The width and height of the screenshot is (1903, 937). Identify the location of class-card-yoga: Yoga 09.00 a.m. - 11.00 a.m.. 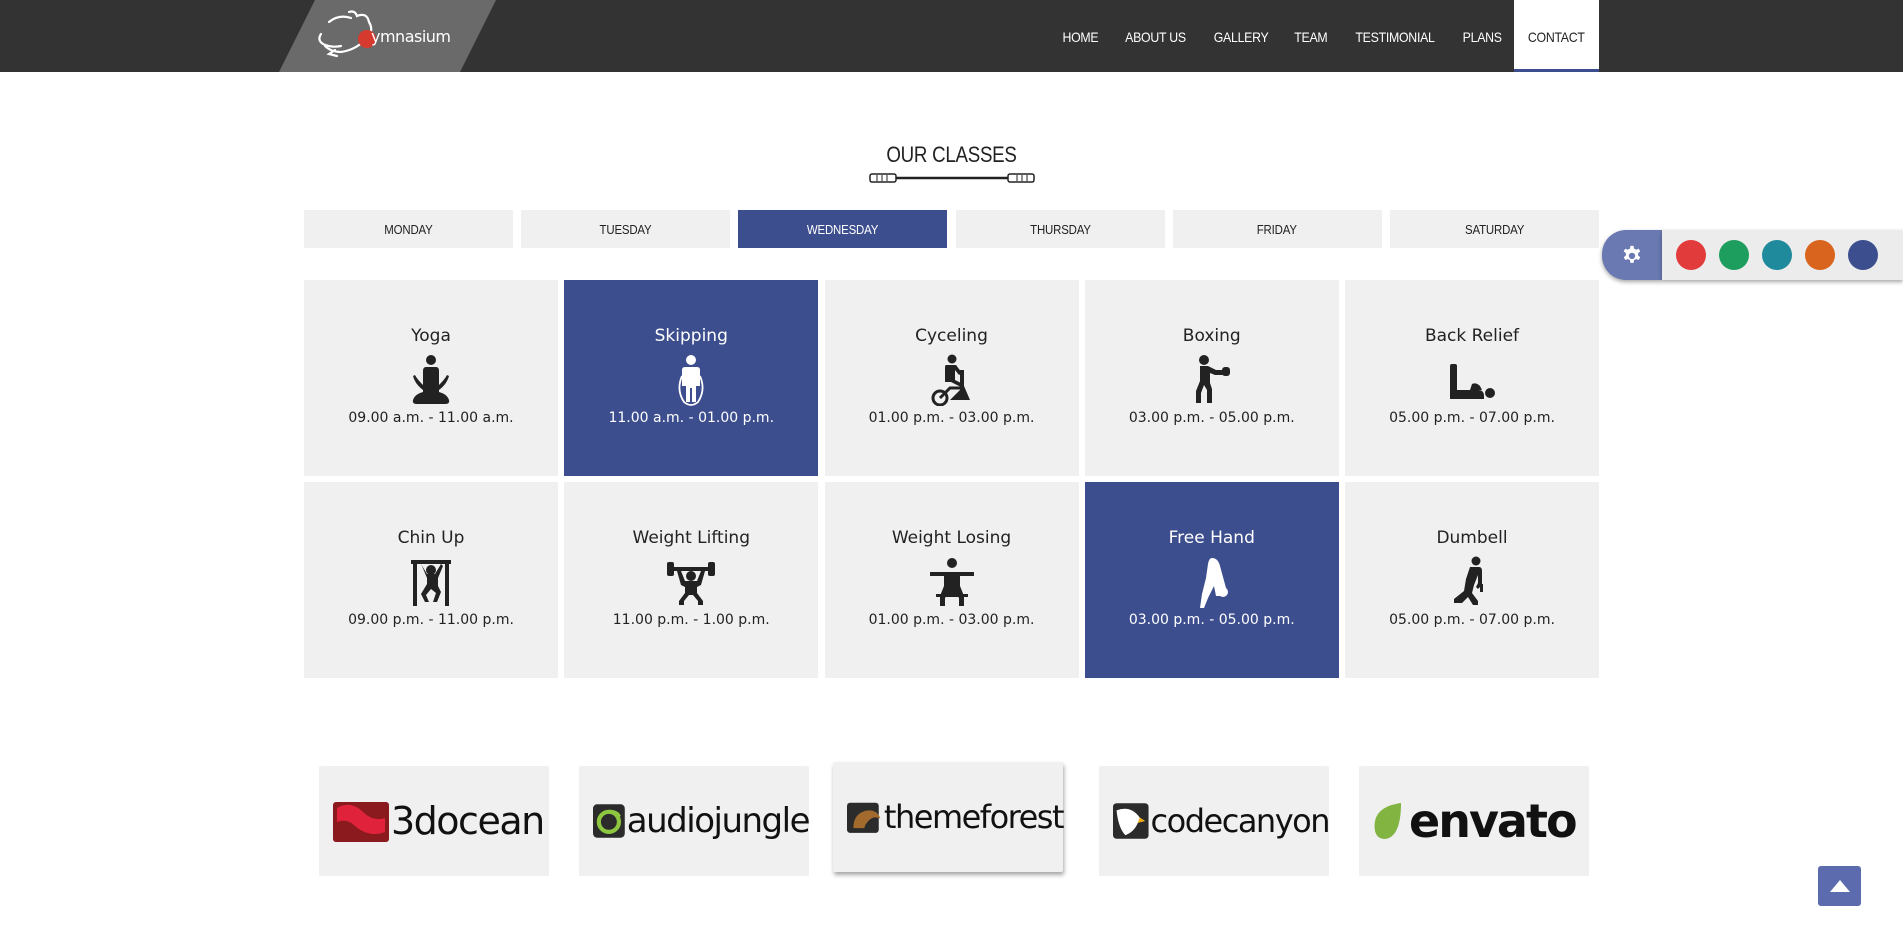
(431, 378).